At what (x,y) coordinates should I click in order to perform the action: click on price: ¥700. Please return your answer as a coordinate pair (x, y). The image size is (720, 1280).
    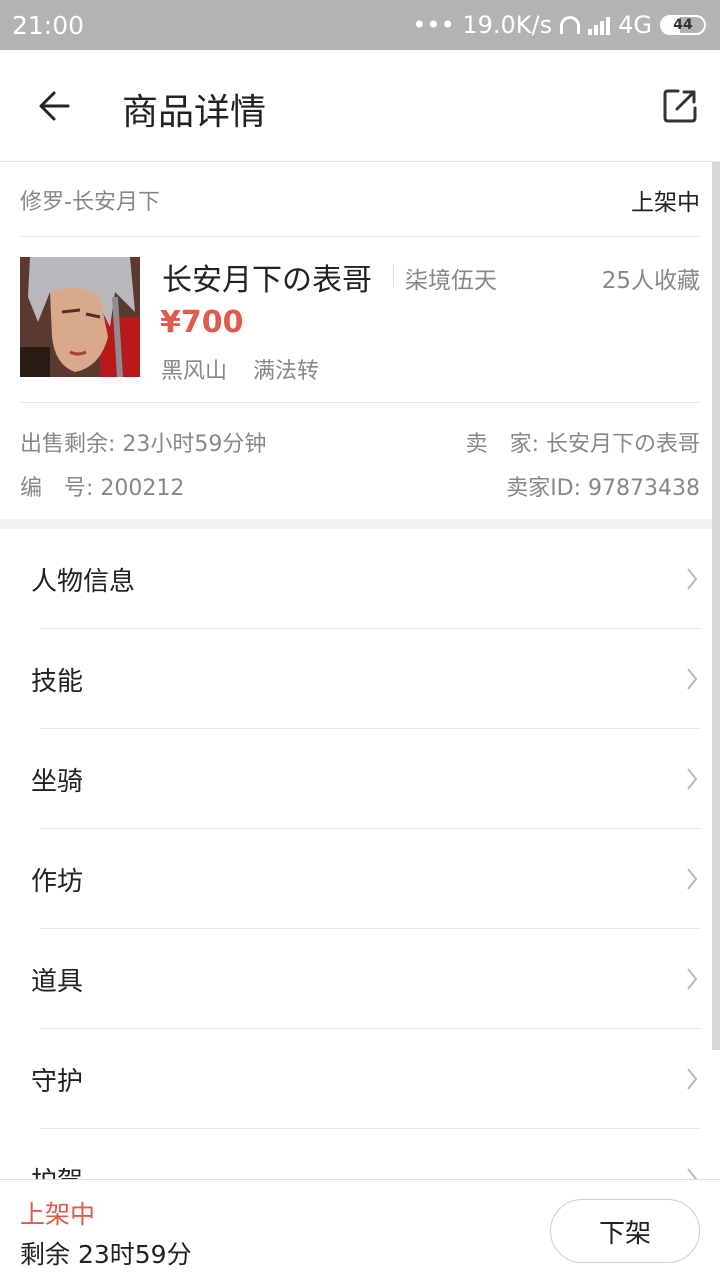
    Looking at the image, I should click on (202, 322).